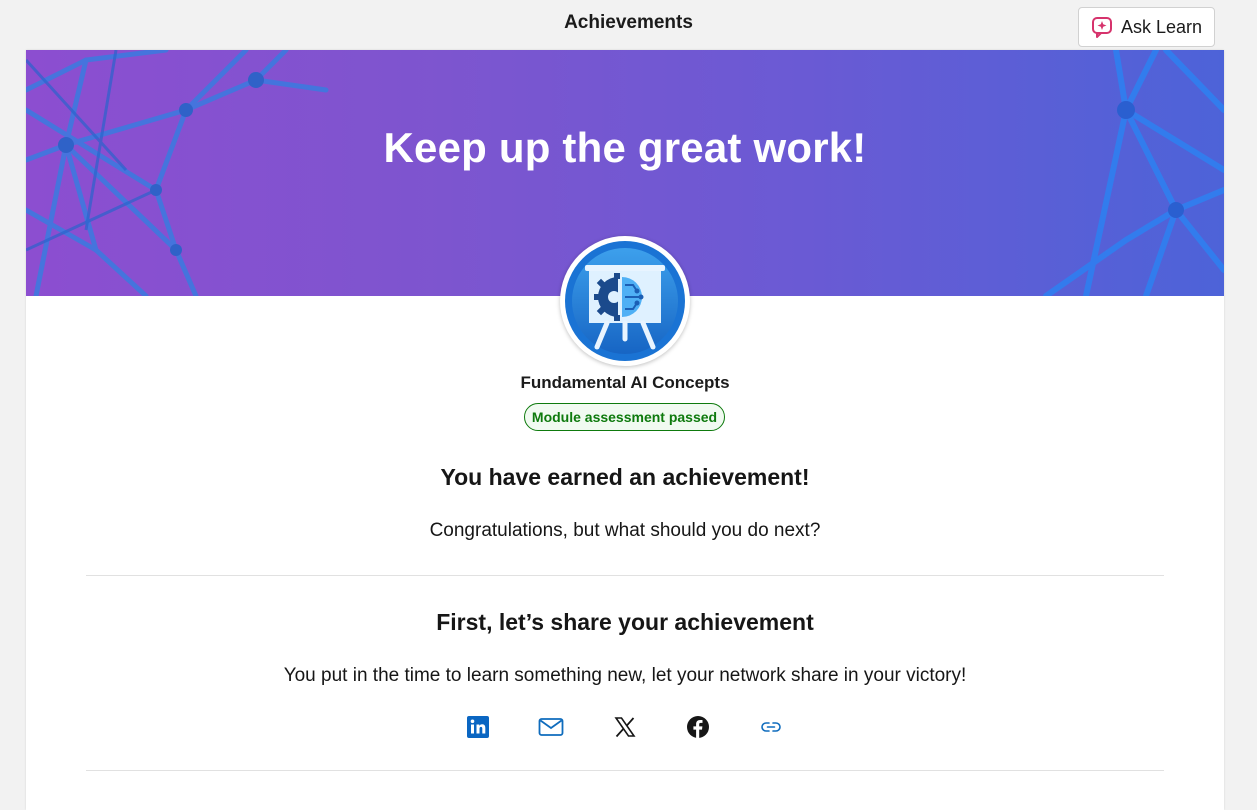  I want to click on ask-learn-button: Ask Learn, so click(1146, 27).